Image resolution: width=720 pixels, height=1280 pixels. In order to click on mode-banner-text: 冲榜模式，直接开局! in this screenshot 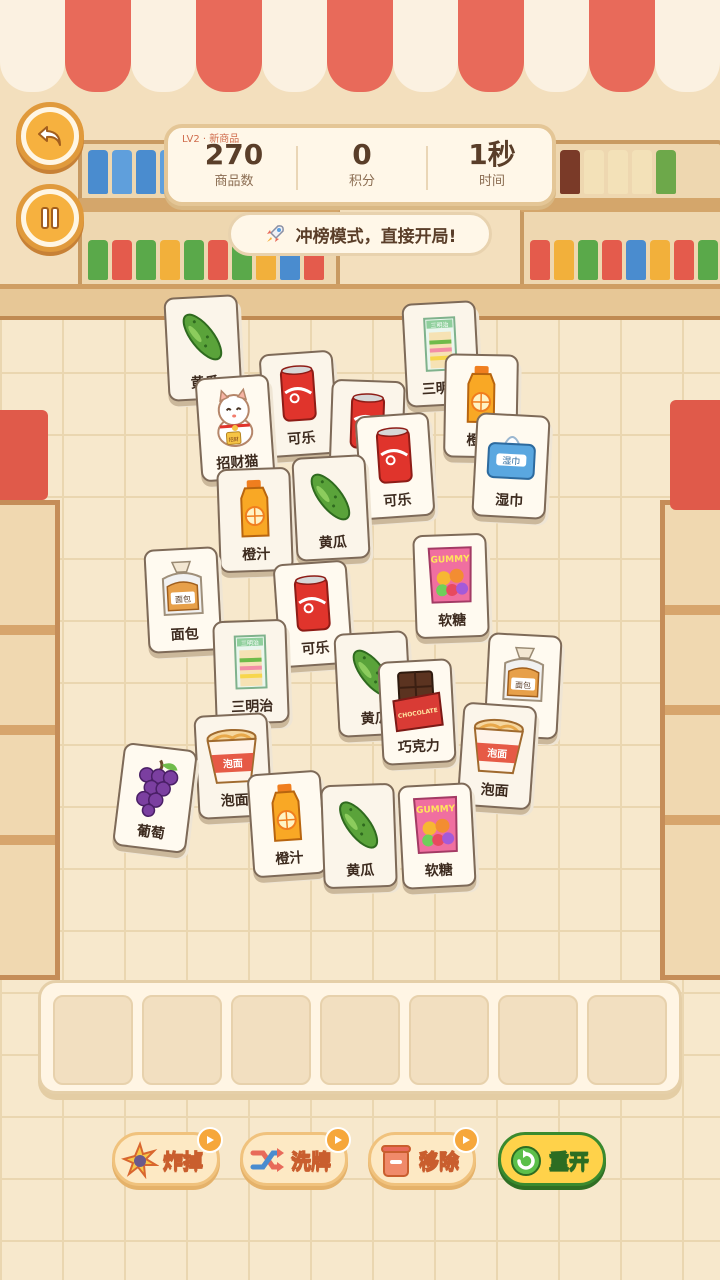, I will do `click(376, 236)`.